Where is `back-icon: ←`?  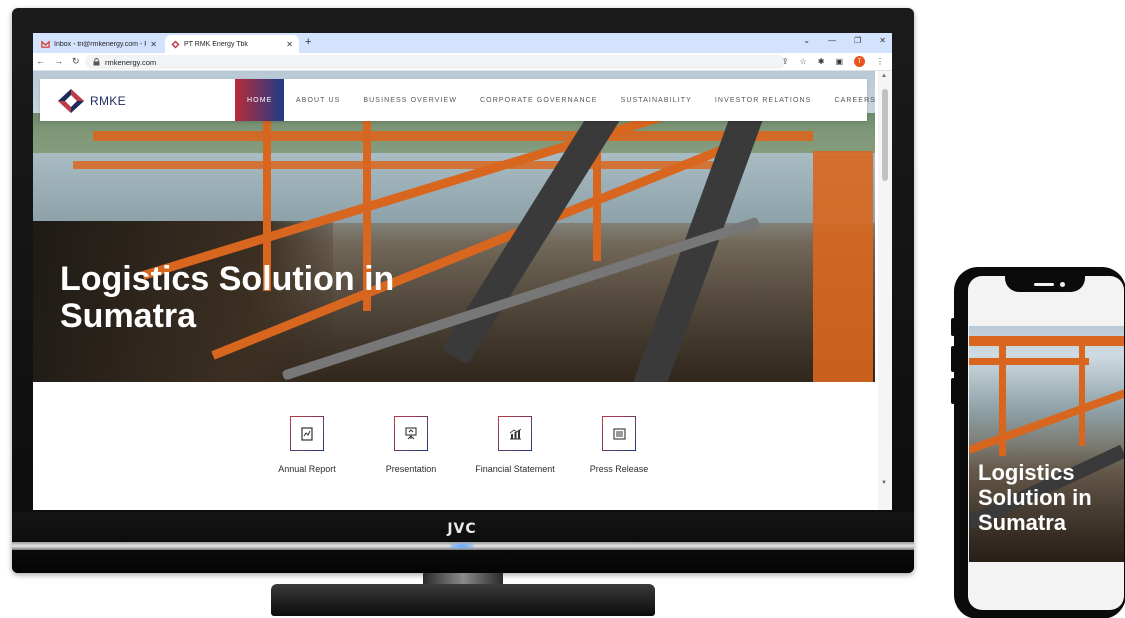
back-icon: ← is located at coordinates (40, 61).